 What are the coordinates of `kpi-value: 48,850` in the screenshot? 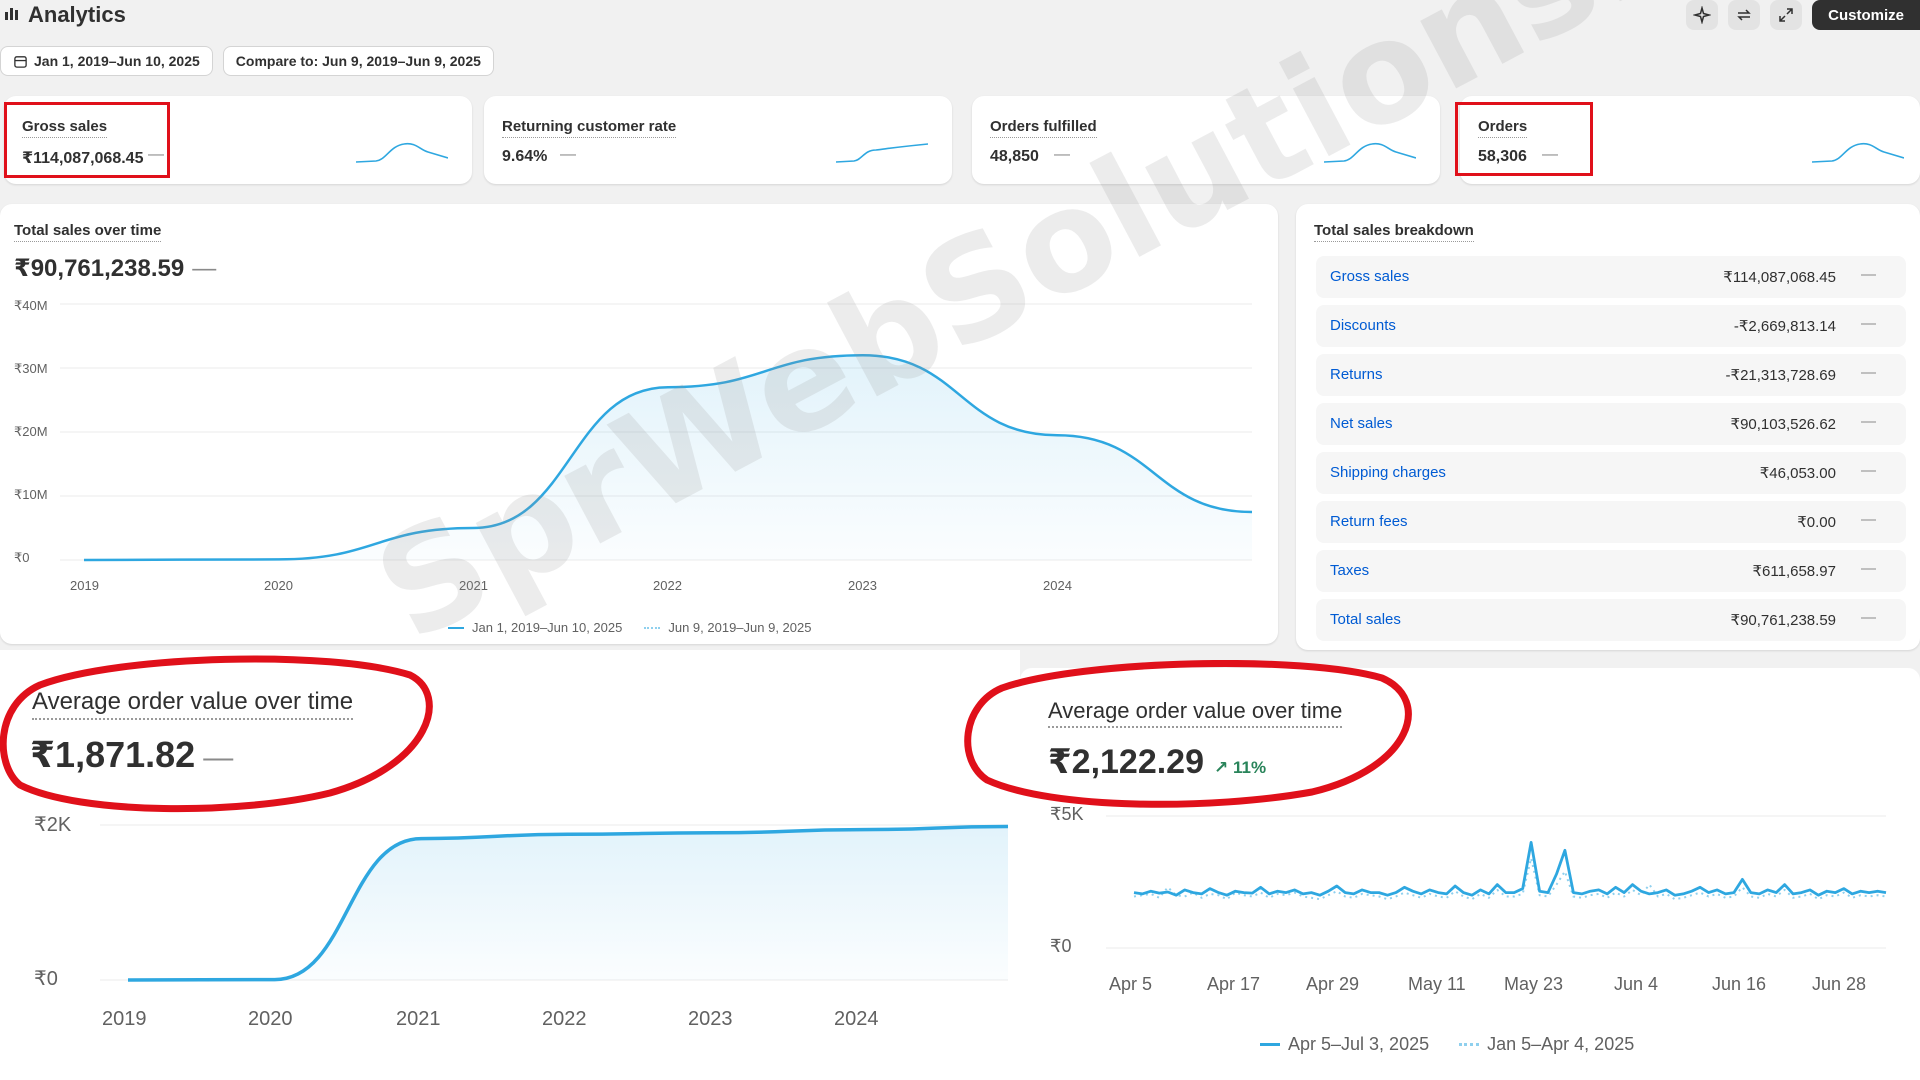 It's located at (1014, 156).